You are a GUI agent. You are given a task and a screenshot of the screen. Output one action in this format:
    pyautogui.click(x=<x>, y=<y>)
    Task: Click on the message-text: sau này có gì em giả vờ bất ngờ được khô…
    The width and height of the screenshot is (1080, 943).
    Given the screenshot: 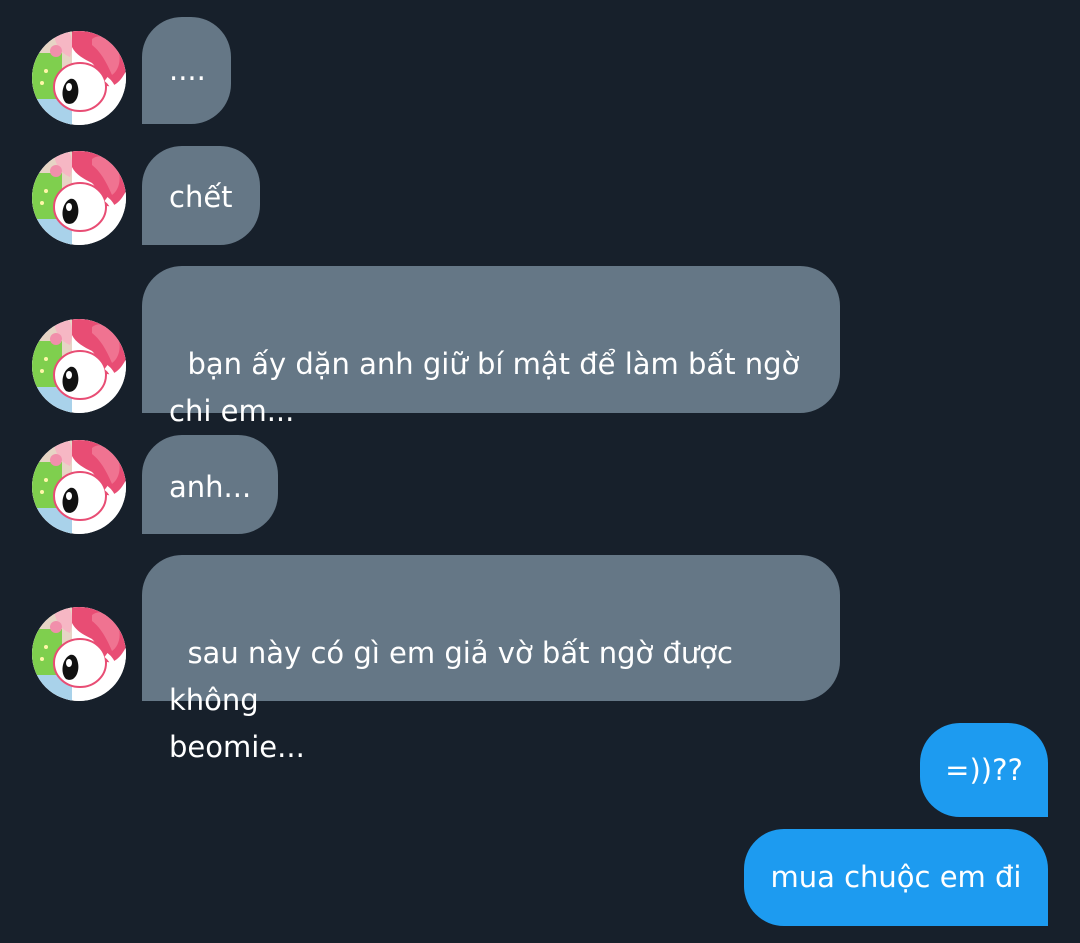 What is the action you would take?
    pyautogui.click(x=451, y=700)
    